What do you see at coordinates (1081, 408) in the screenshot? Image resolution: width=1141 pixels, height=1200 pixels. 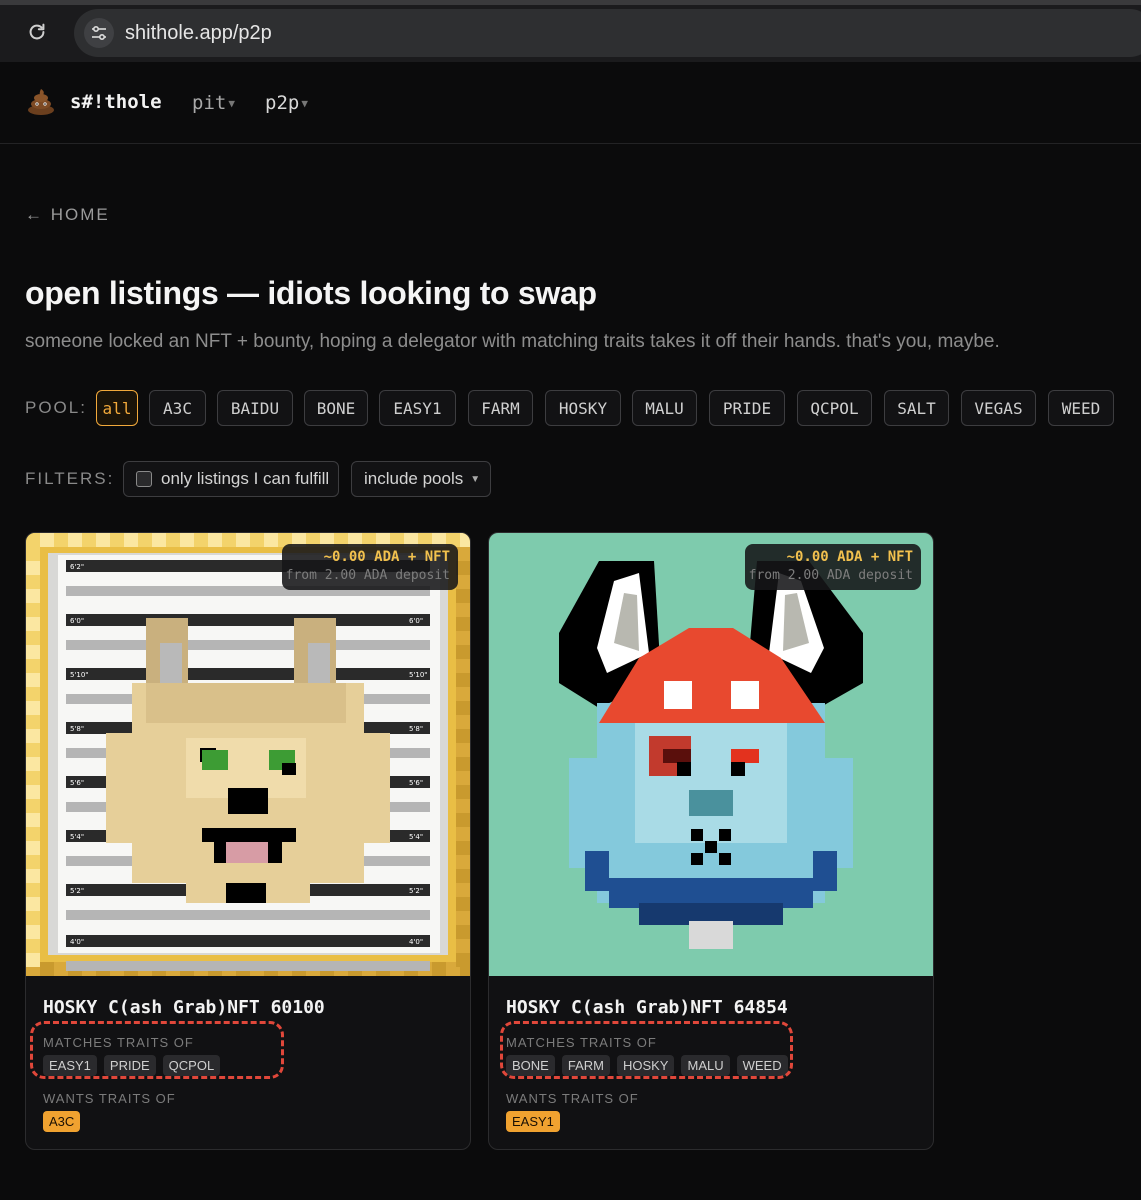 I see `pool-chip-weed: WEED` at bounding box center [1081, 408].